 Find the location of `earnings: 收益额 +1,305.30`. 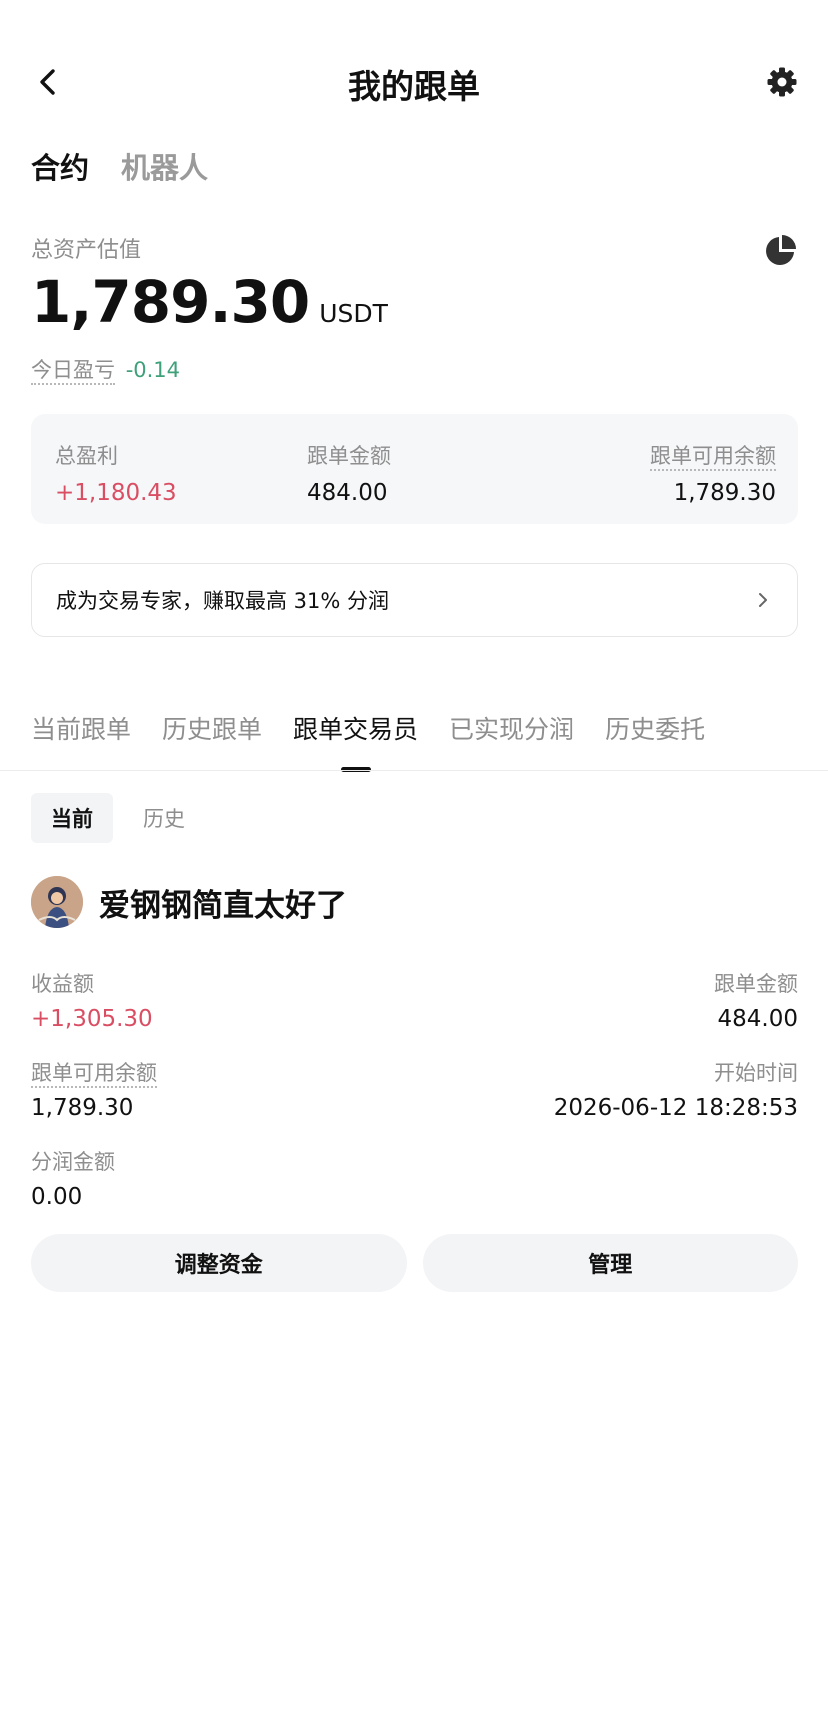

earnings: 收益额 +1,305.30 is located at coordinates (92, 1000).